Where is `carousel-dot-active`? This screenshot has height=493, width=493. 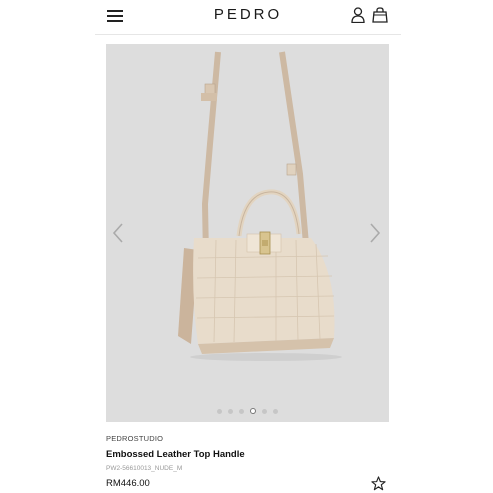
carousel-dot-active is located at coordinates (253, 411).